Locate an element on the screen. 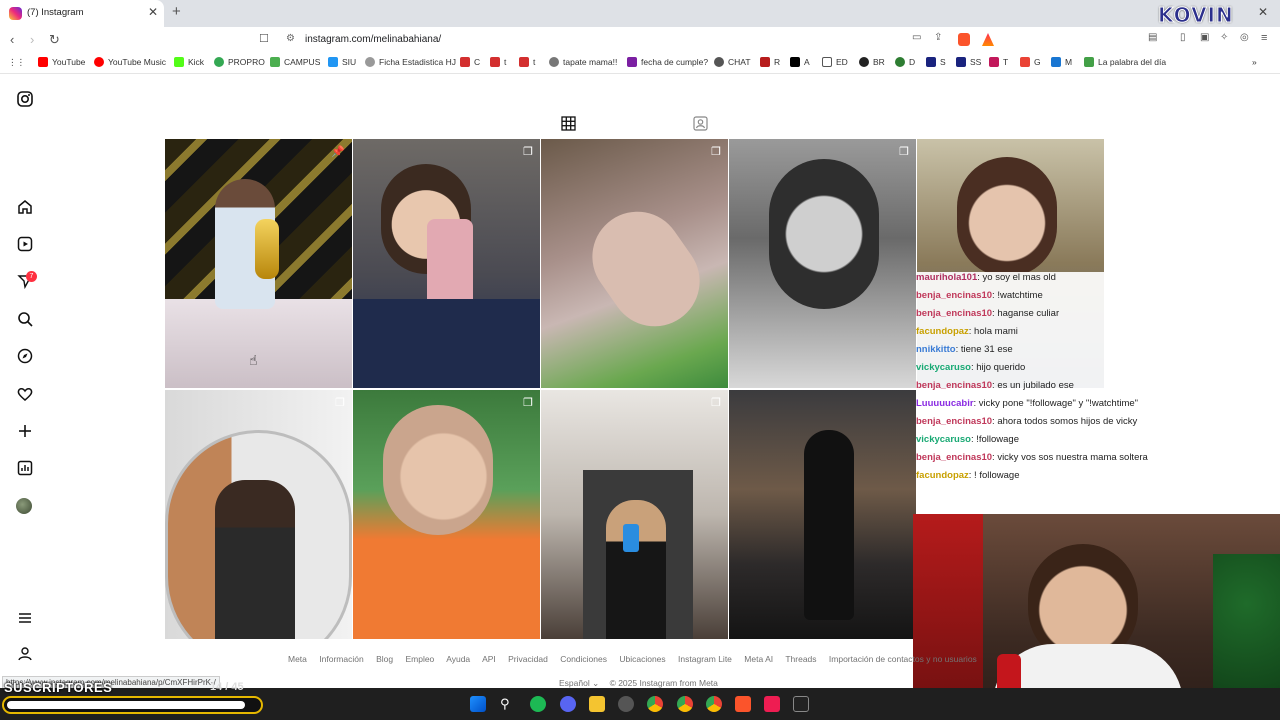 Image resolution: width=1280 pixels, height=720 pixels. create-icon is located at coordinates (25, 432).